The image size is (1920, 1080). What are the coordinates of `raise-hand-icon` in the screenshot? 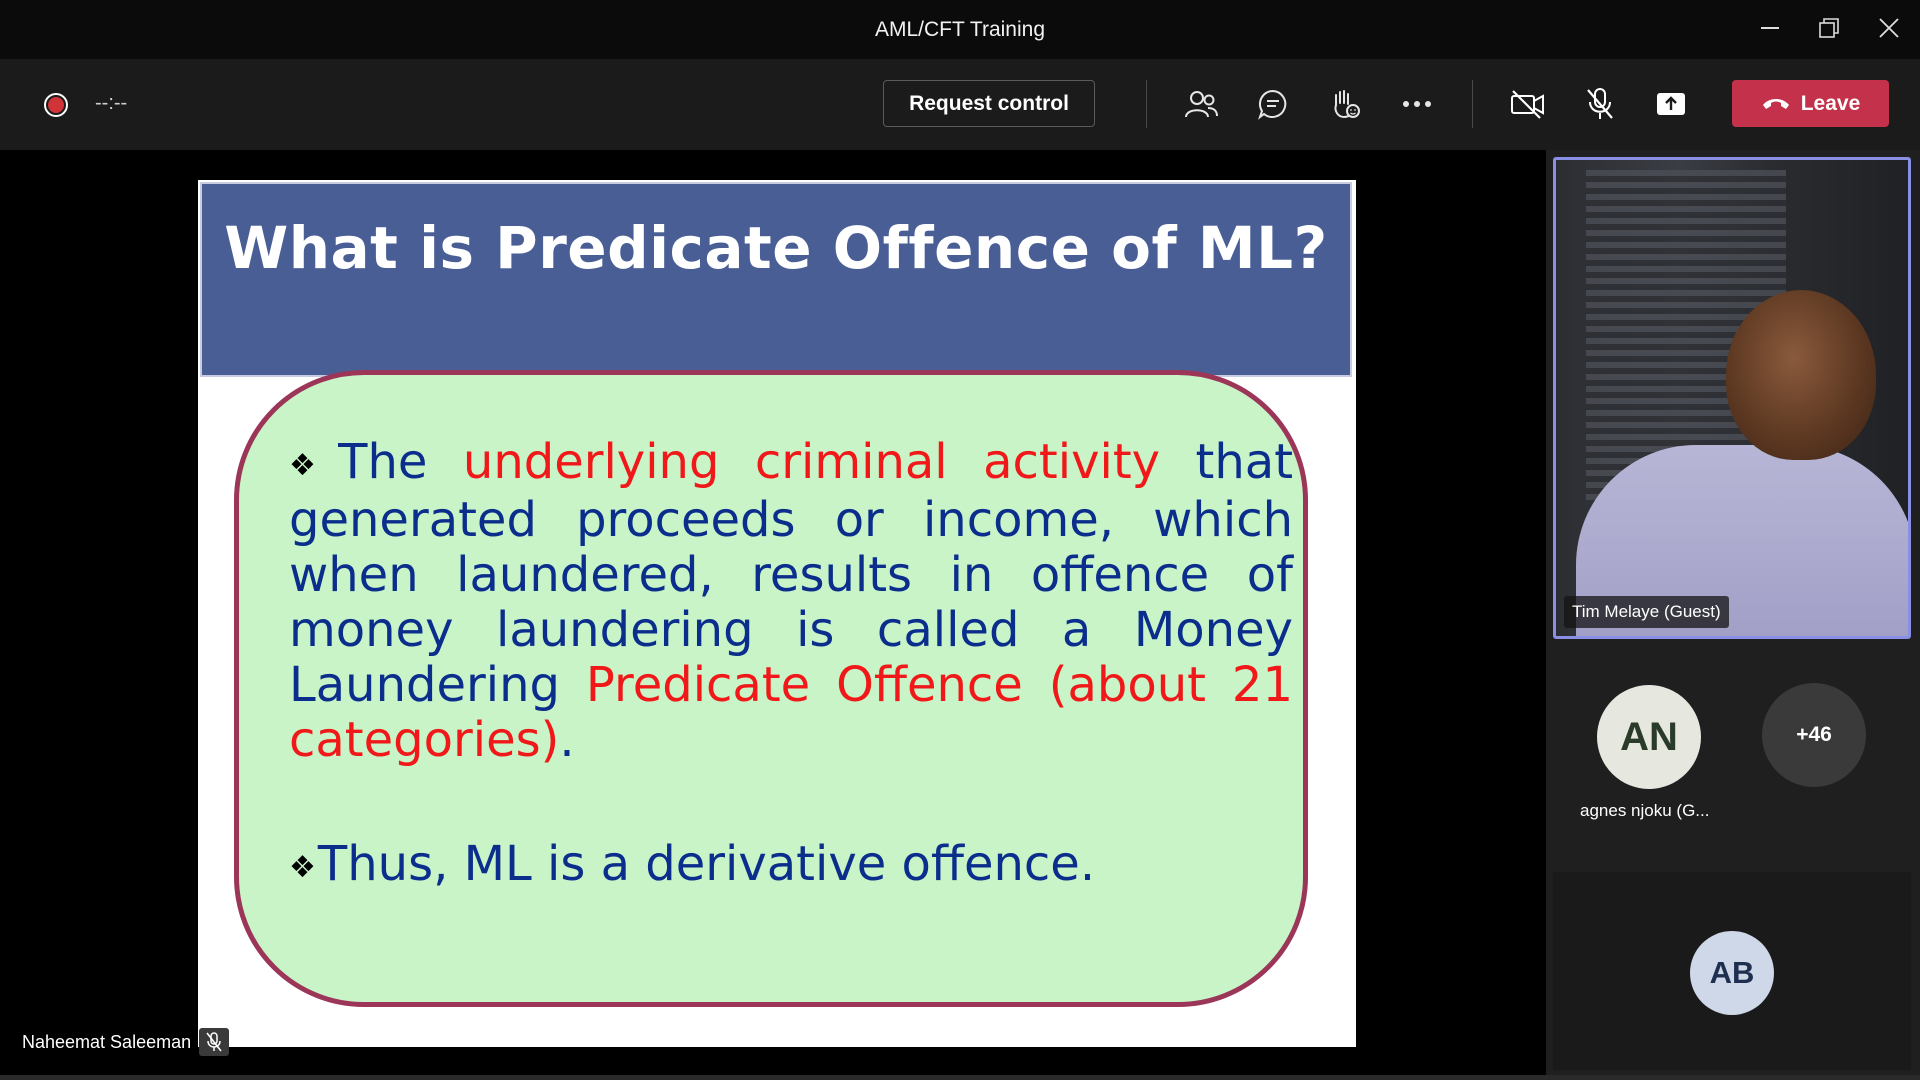 It's located at (1345, 104).